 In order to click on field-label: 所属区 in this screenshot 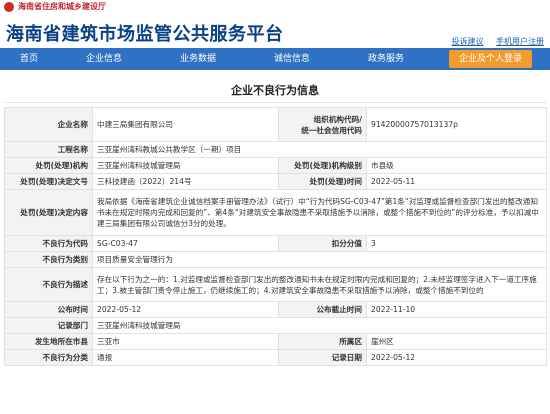, I will do `click(322, 341)`.